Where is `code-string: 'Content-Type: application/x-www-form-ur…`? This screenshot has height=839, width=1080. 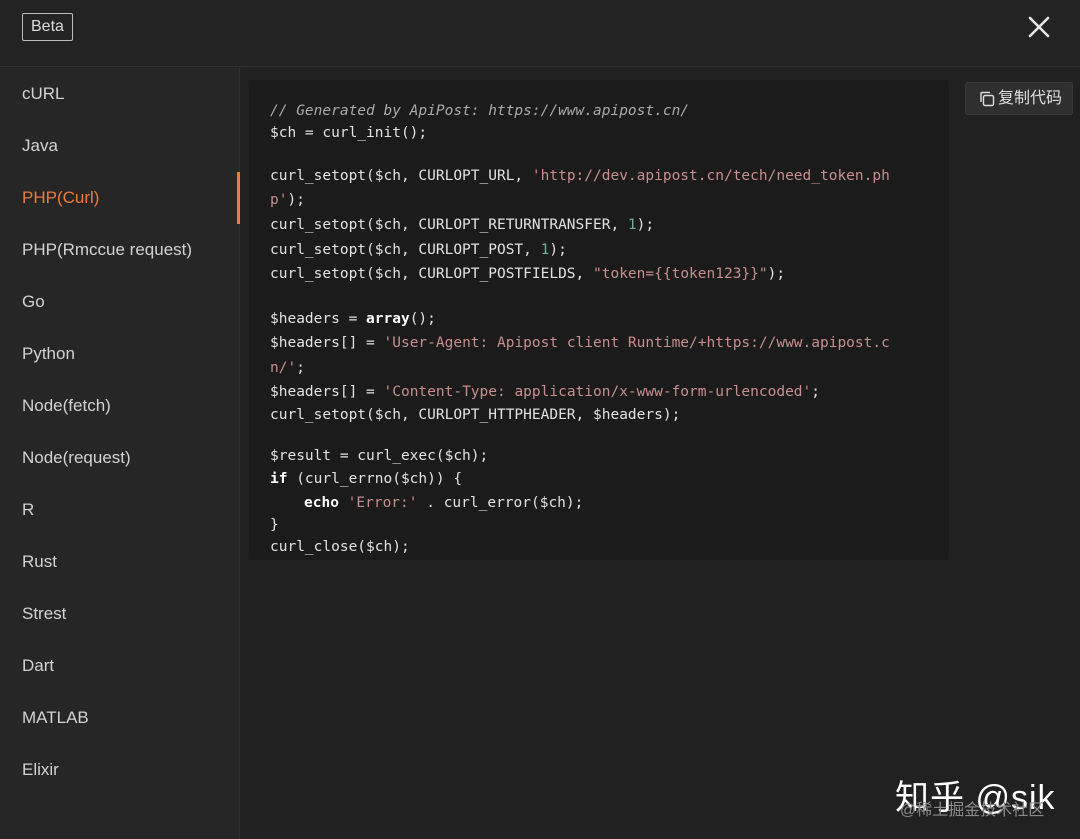 code-string: 'Content-Type: application/x-www-form-ur… is located at coordinates (597, 392).